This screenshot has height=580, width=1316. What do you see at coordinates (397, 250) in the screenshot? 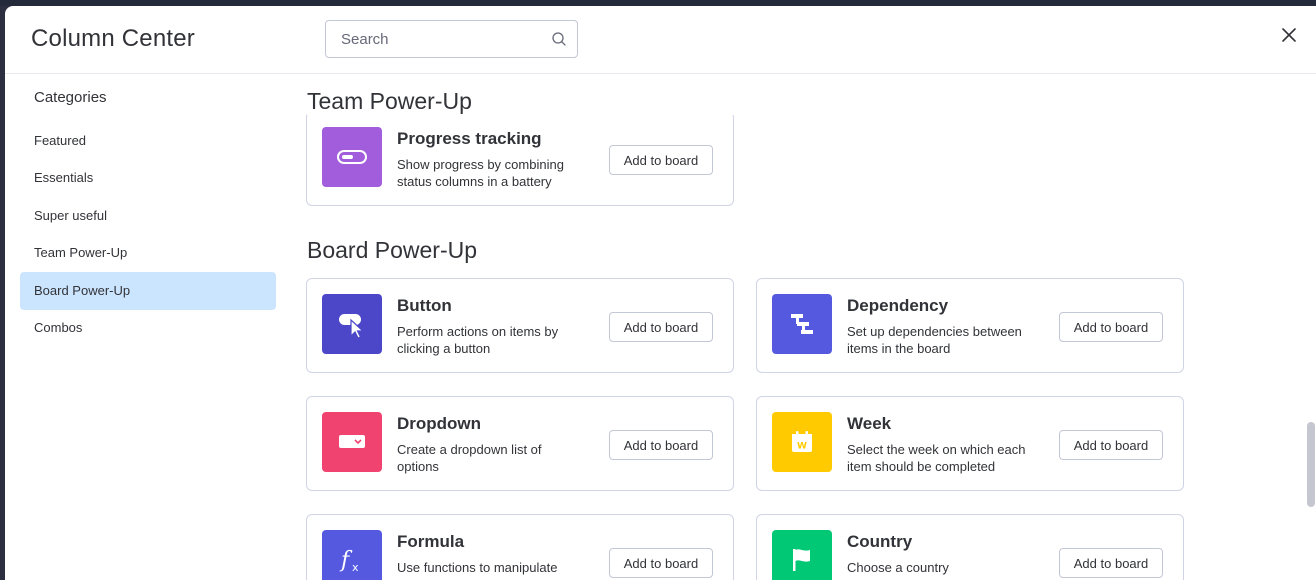
I see `section-title-board-power-up: Board Power-Up` at bounding box center [397, 250].